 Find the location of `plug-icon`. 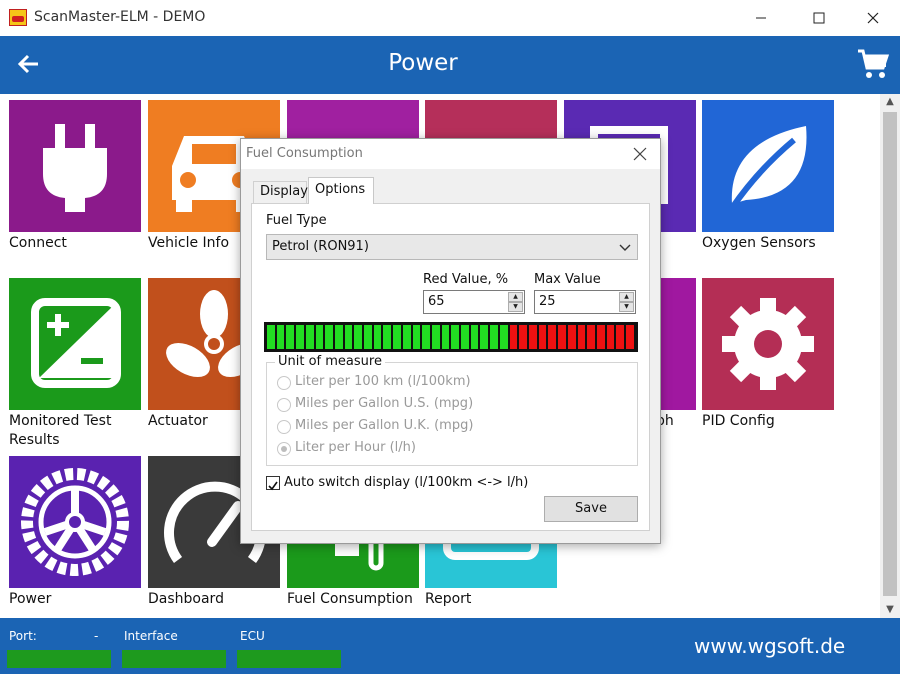

plug-icon is located at coordinates (75, 168).